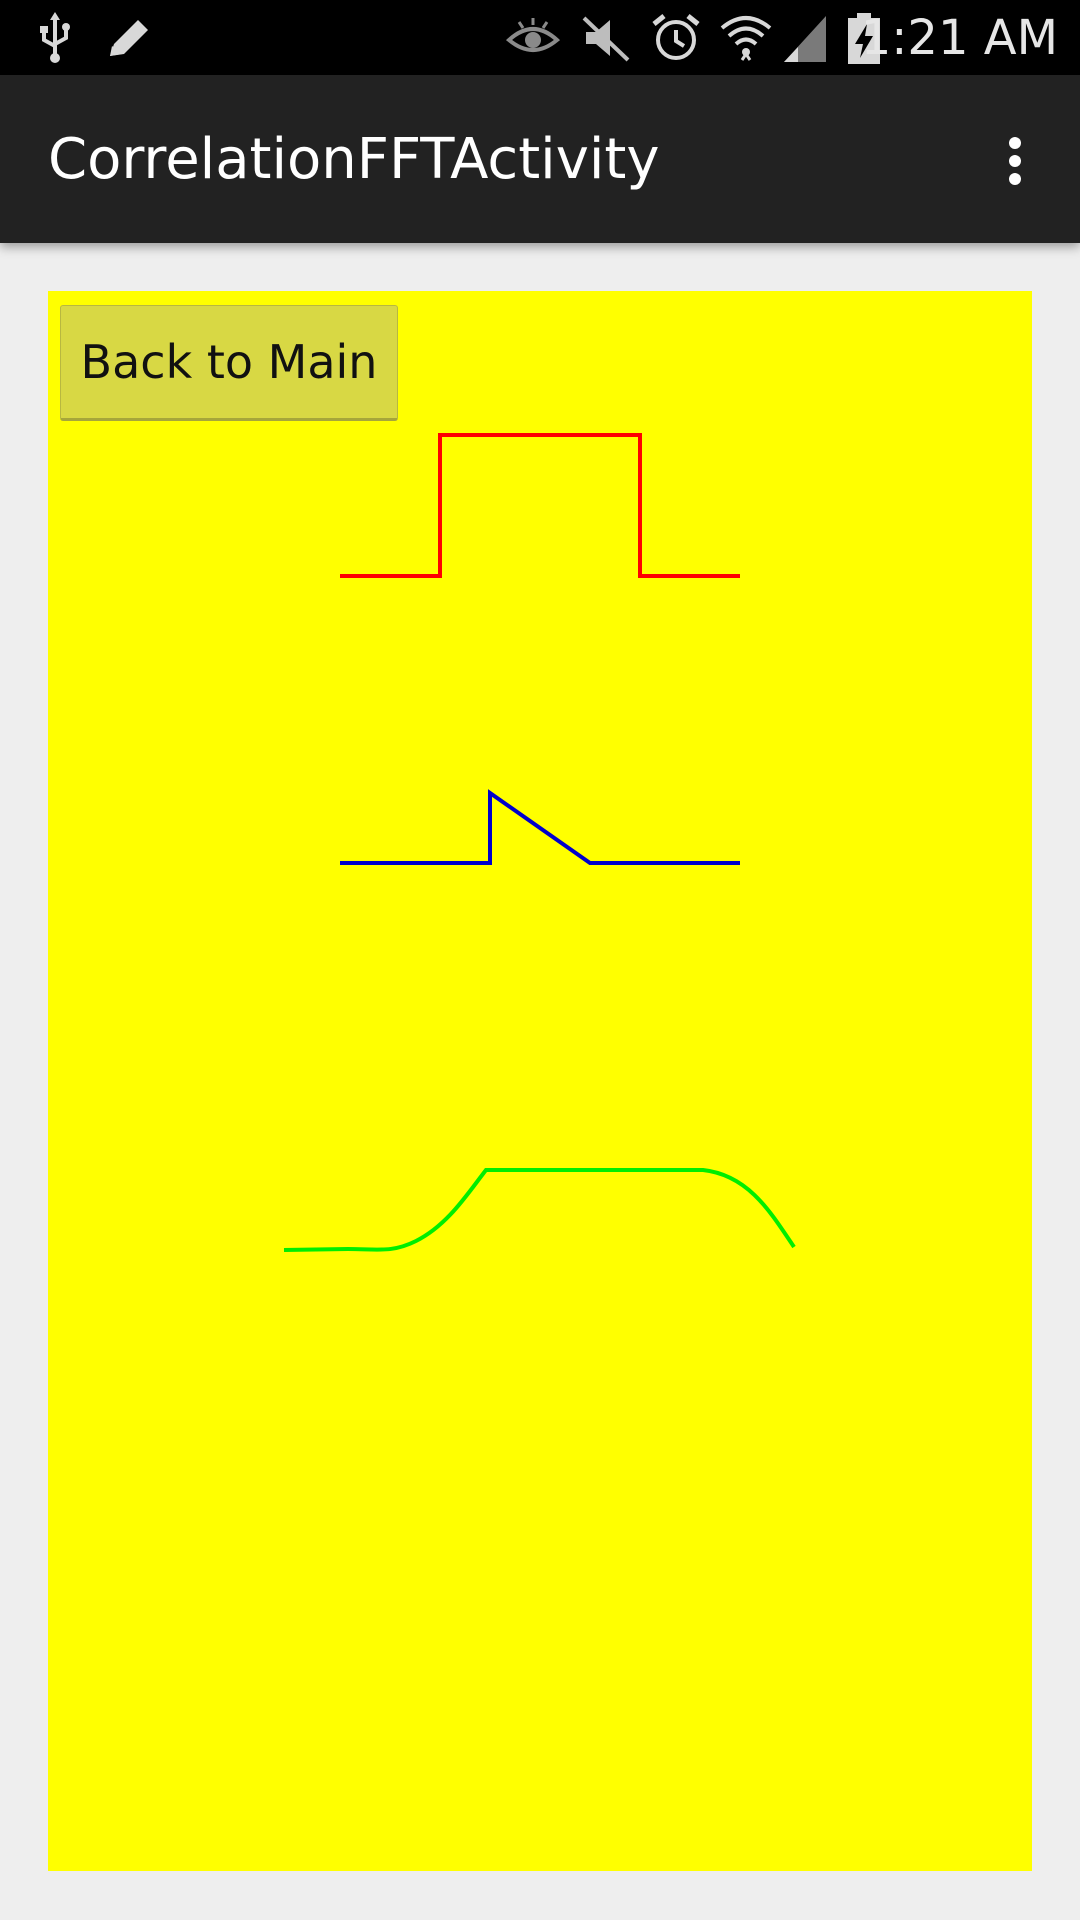 The width and height of the screenshot is (1080, 1920). I want to click on rectangular-pulse-signal, so click(540, 505).